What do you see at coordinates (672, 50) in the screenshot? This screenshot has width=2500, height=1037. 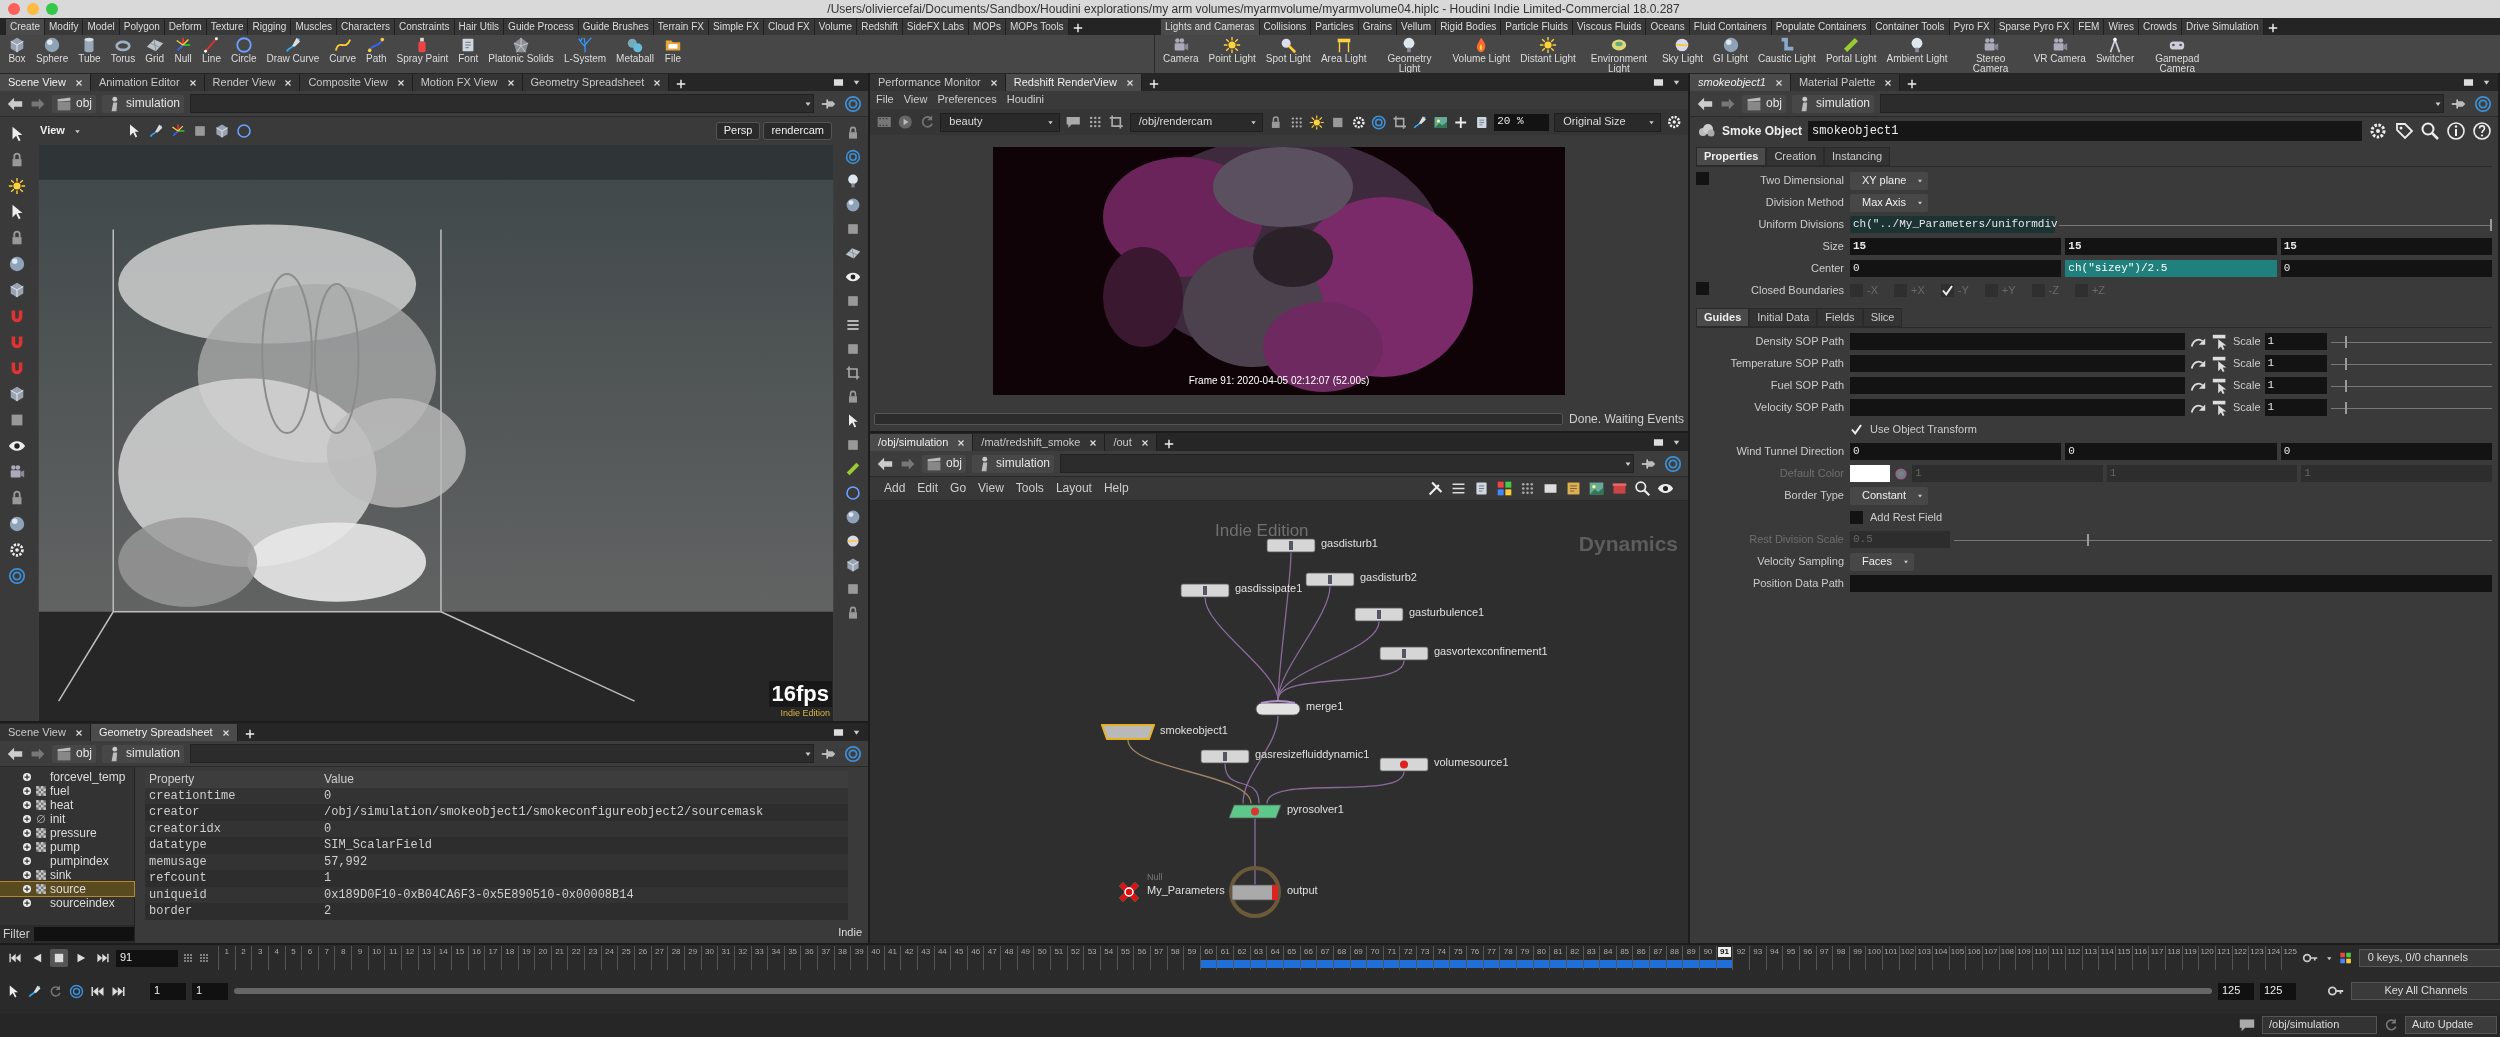 I see `shelf-tool: File` at bounding box center [672, 50].